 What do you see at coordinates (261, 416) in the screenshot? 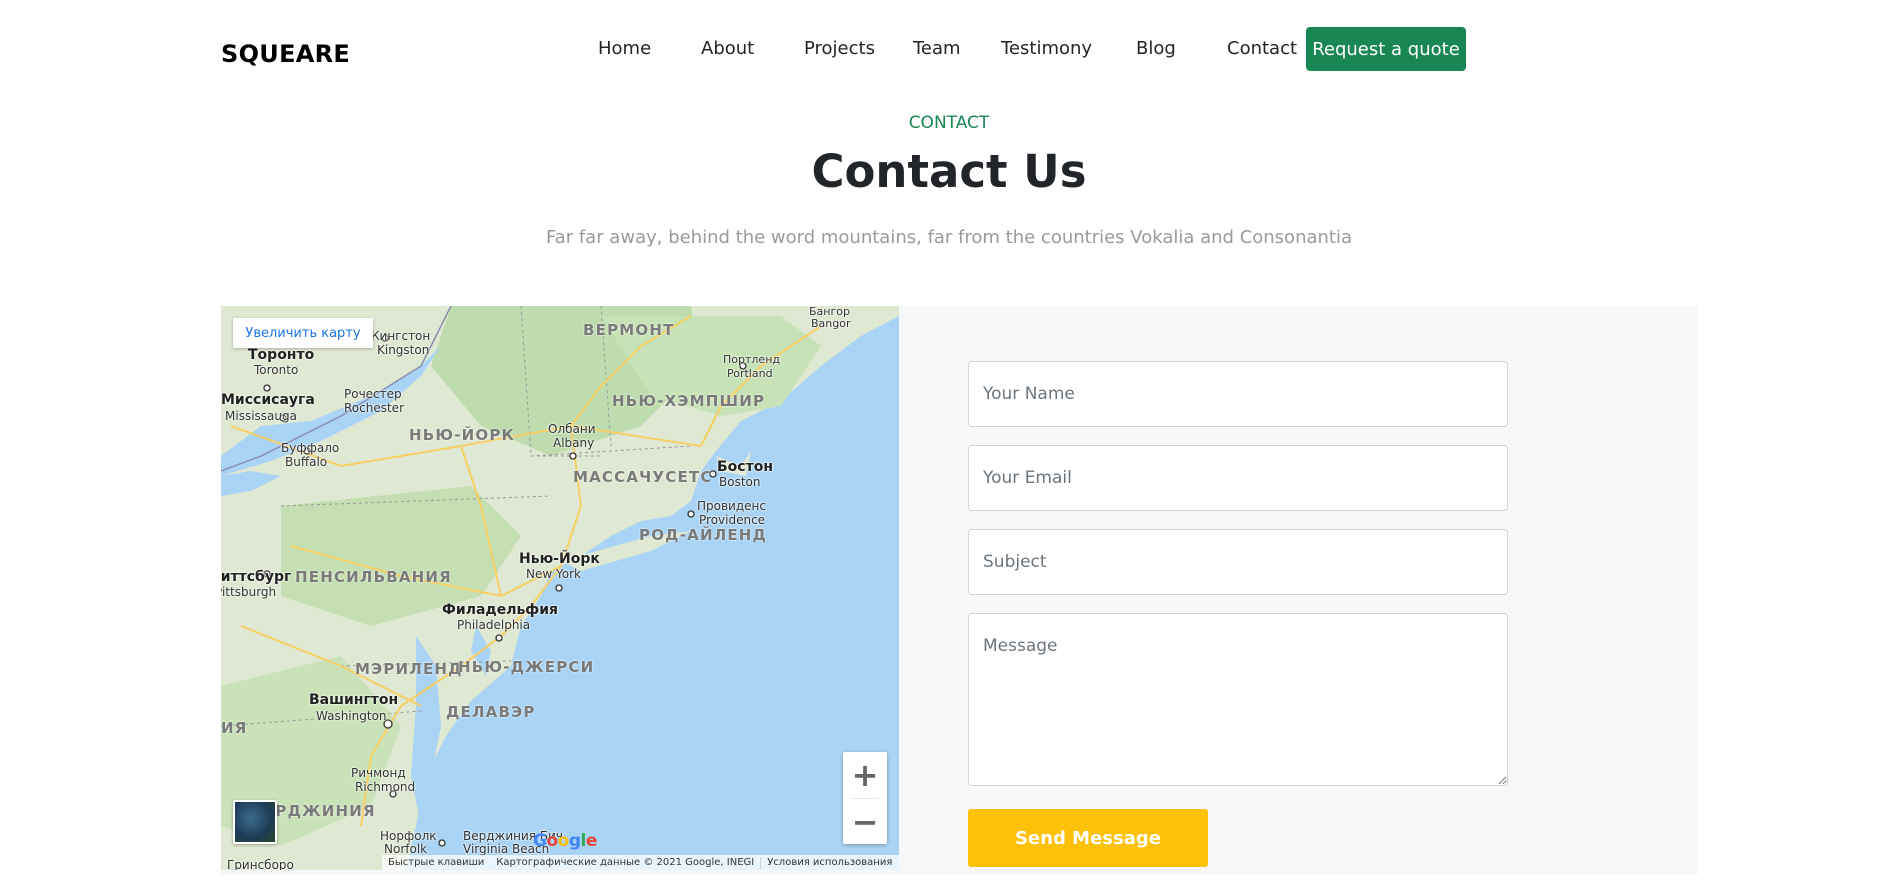
I see `map-label-mississauga-en: Mississauga` at bounding box center [261, 416].